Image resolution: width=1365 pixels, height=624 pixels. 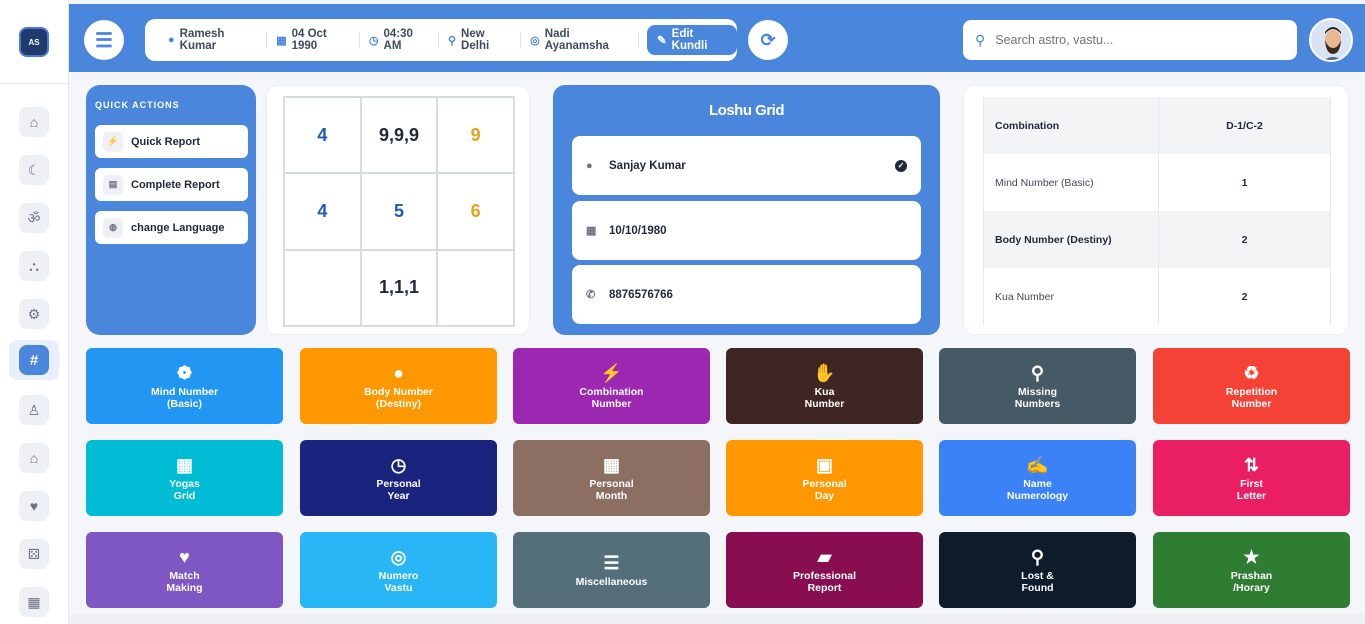 What do you see at coordinates (1251, 478) in the screenshot?
I see `tile-first-letter: ⇅ First Letter` at bounding box center [1251, 478].